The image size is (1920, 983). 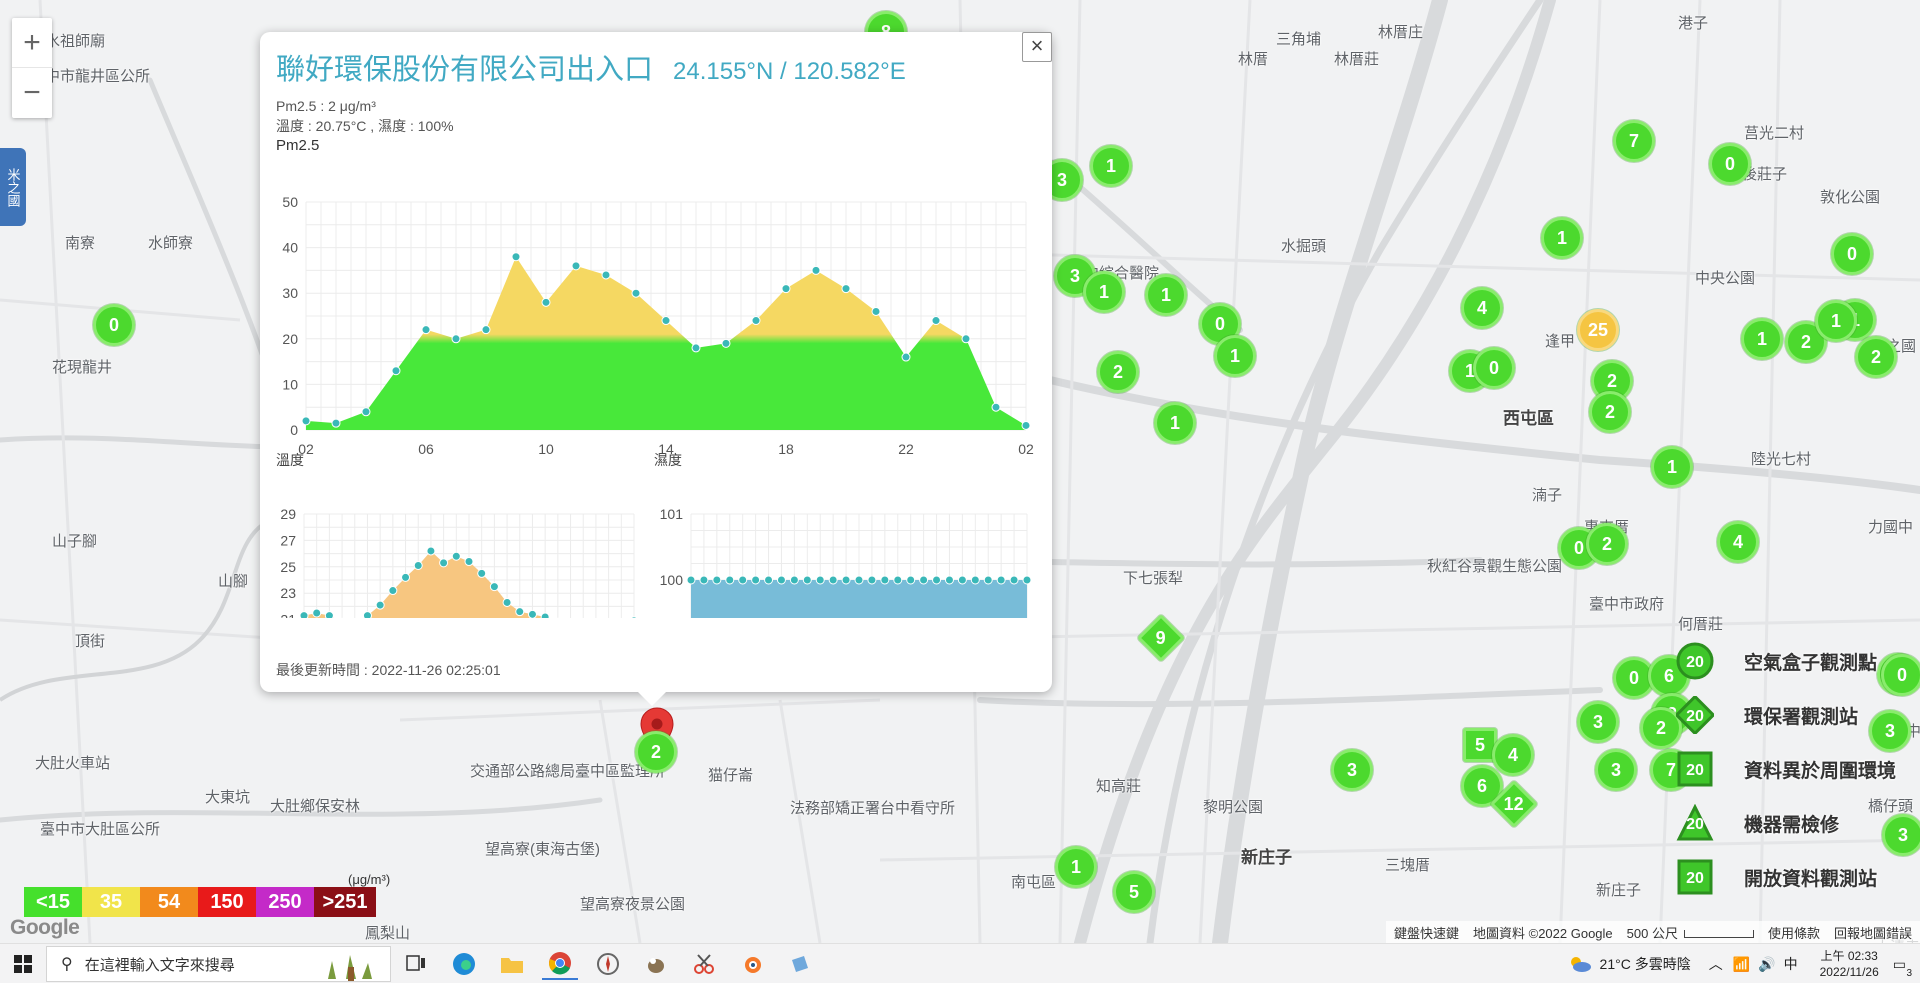 I want to click on weather-text: 21°C 多雲時陰, so click(x=1645, y=964).